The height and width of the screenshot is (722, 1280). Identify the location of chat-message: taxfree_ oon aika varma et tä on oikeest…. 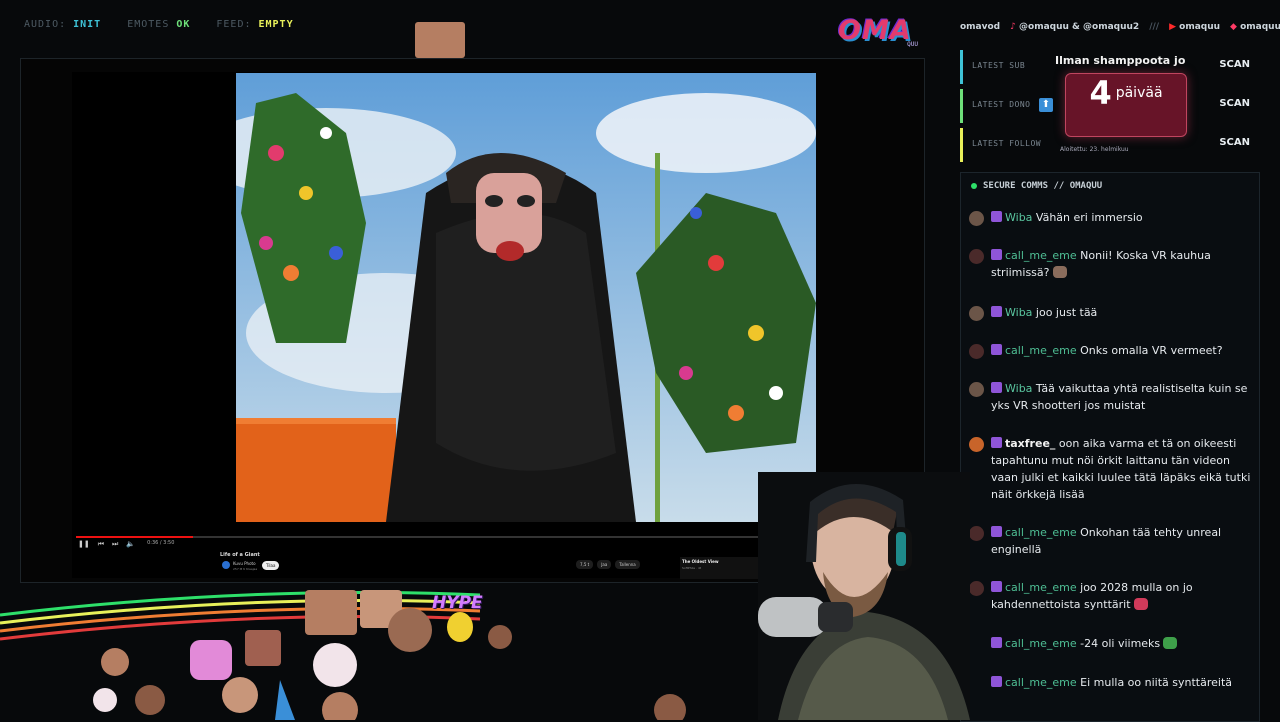
(1110, 469).